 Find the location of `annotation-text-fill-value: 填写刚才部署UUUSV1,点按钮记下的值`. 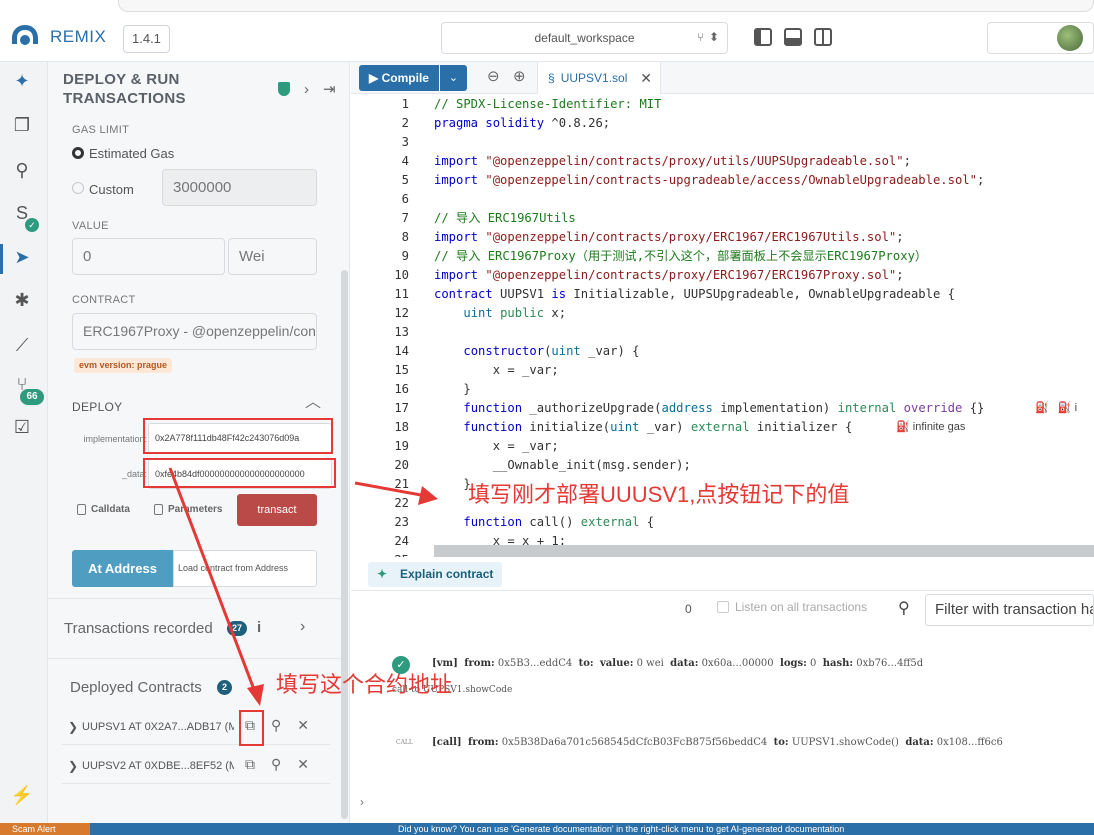

annotation-text-fill-value: 填写刚才部署UUUSV1,点按钮记下的值 is located at coordinates (659, 494).